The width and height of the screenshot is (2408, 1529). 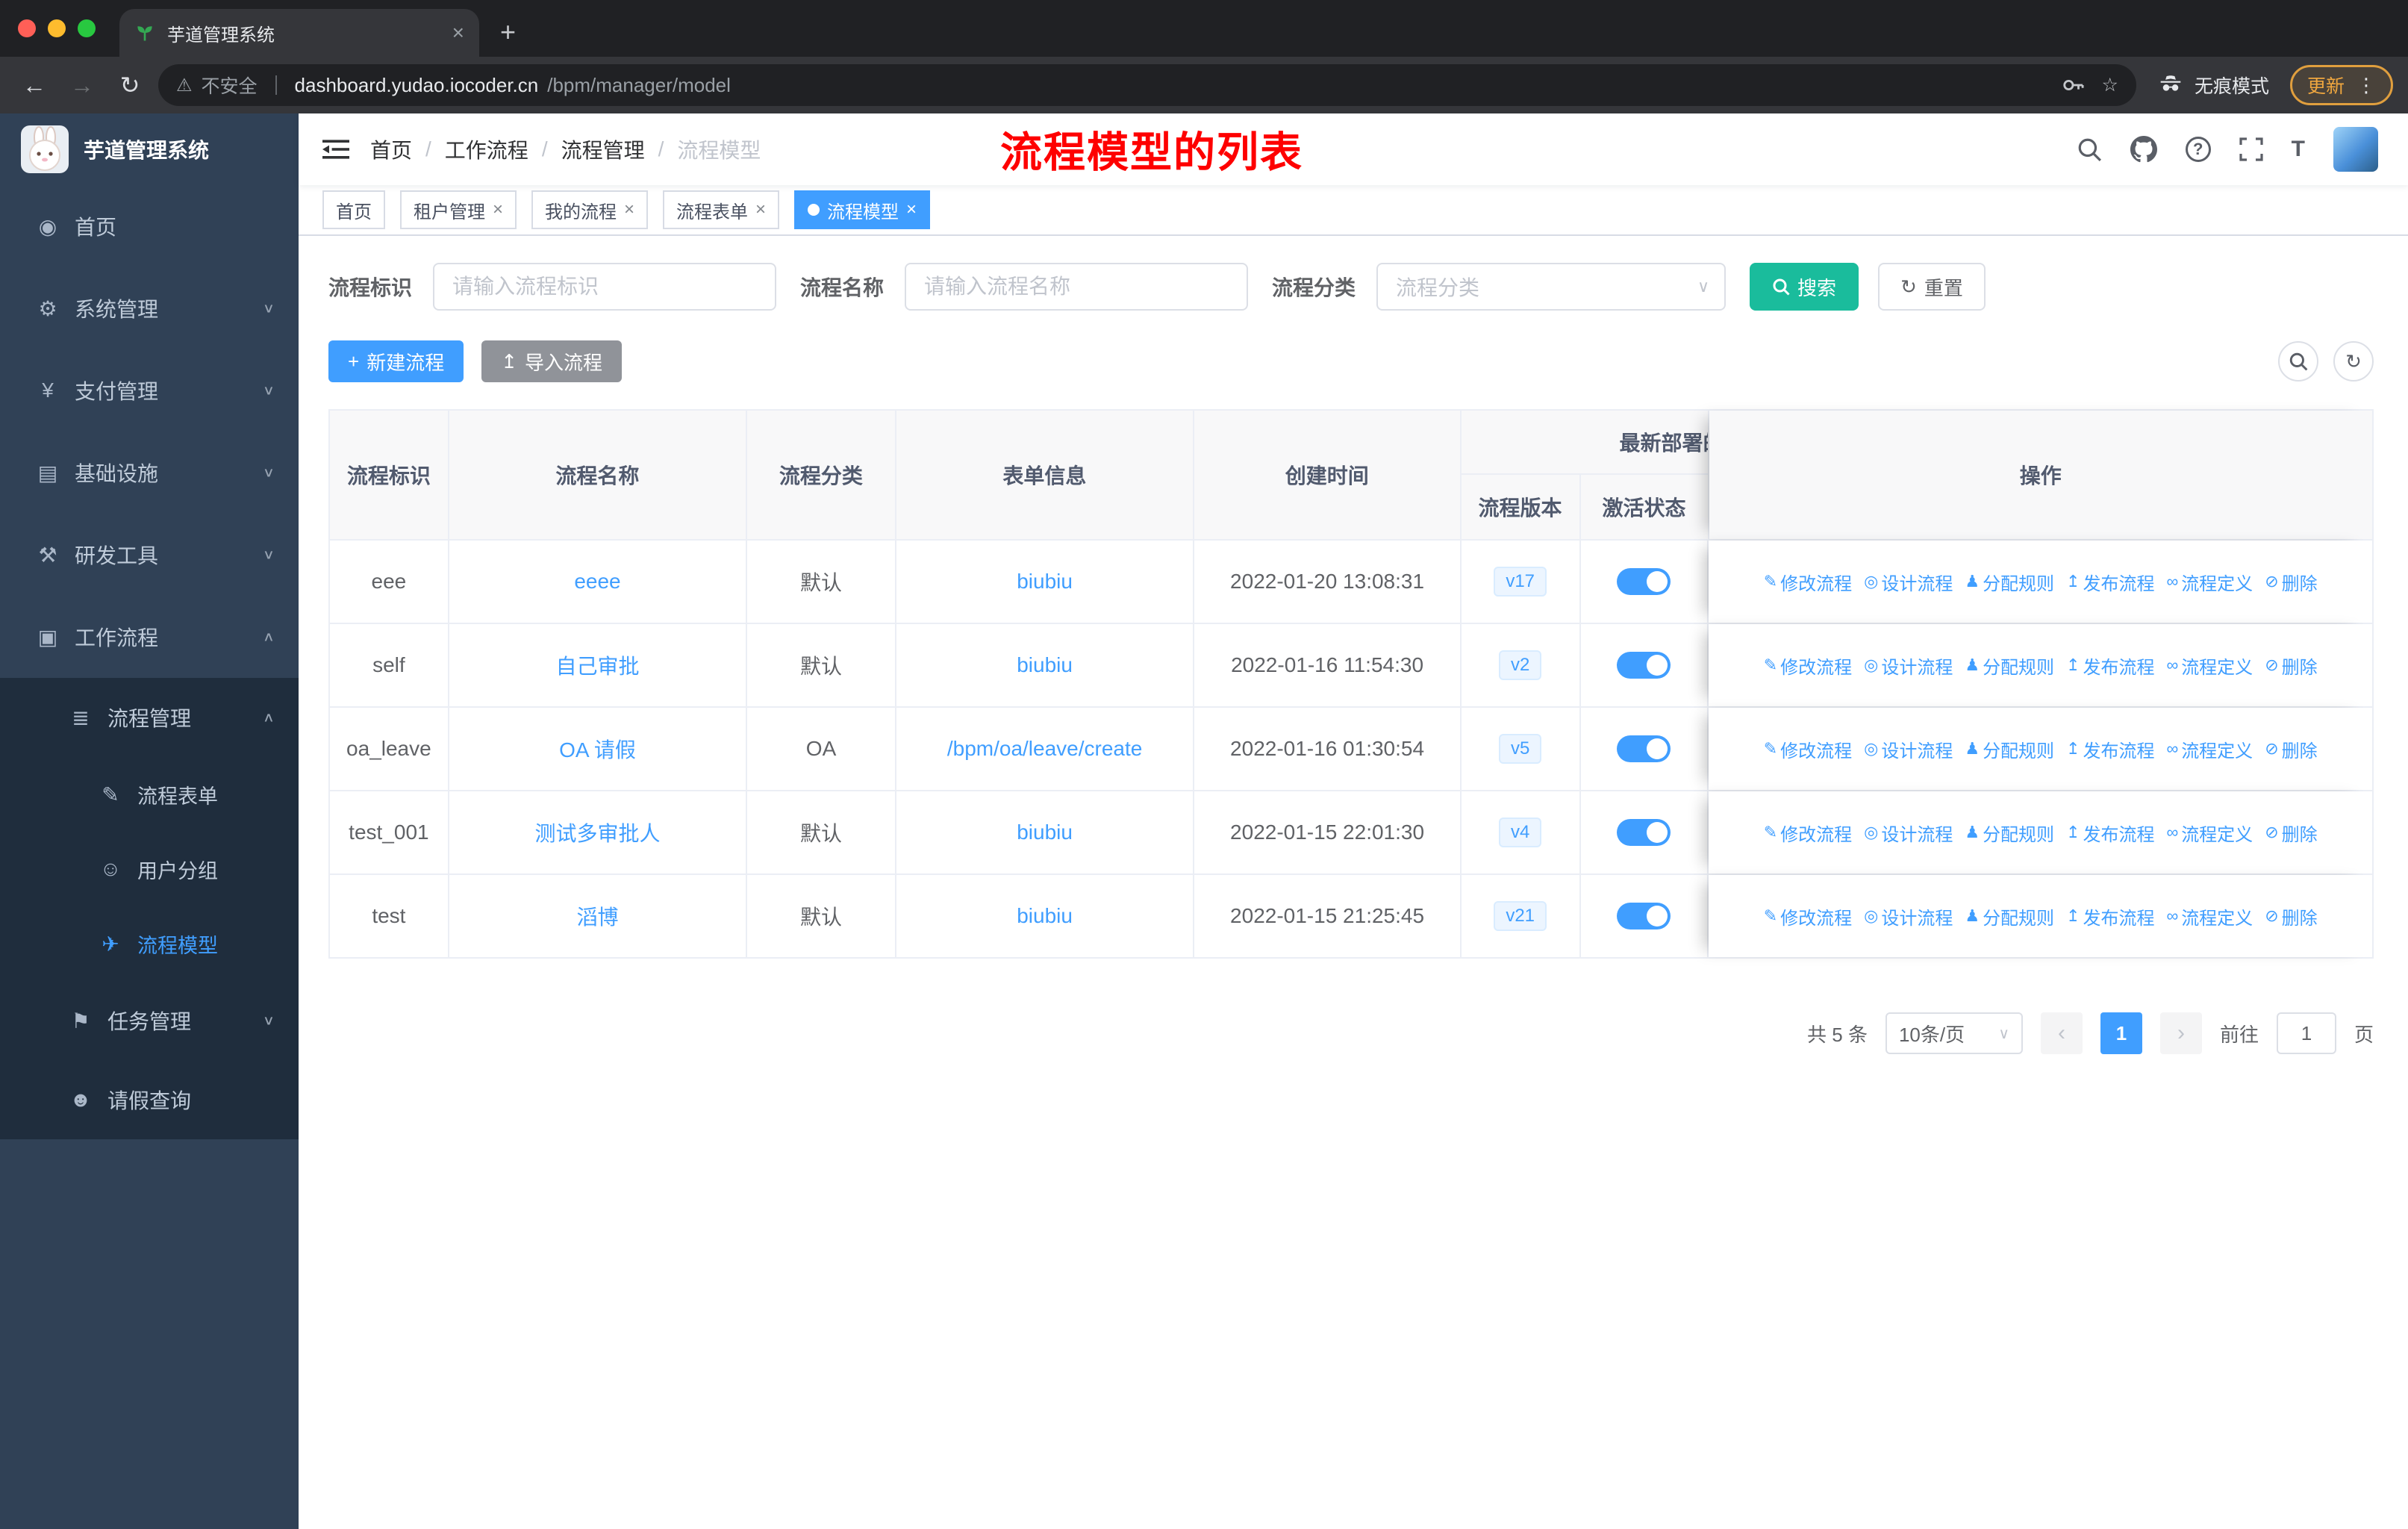 I want to click on tag-tenant: 租户管理 ×, so click(x=458, y=209).